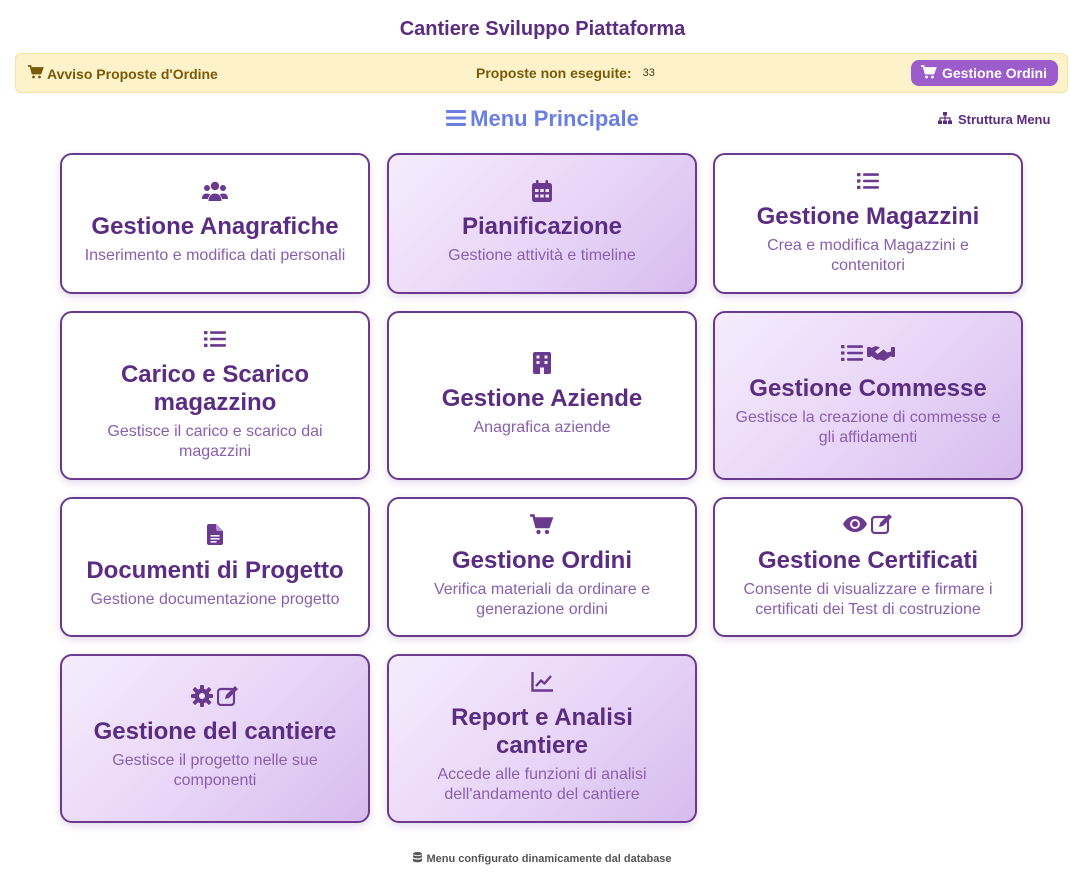  I want to click on card-gestione-aziende: Gestione Aziende Anagrafica aziende, so click(542, 395).